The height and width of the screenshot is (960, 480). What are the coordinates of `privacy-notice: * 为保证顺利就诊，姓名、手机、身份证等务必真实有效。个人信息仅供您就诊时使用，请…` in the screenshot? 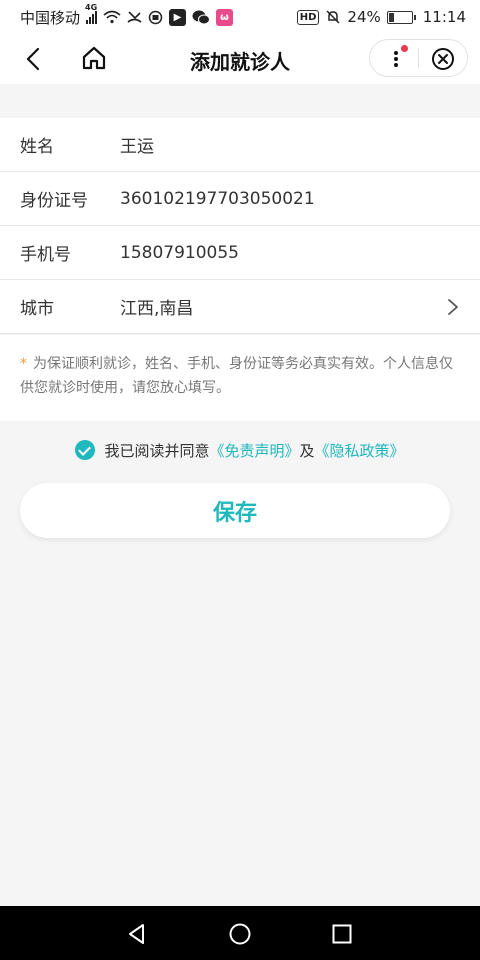 It's located at (240, 378).